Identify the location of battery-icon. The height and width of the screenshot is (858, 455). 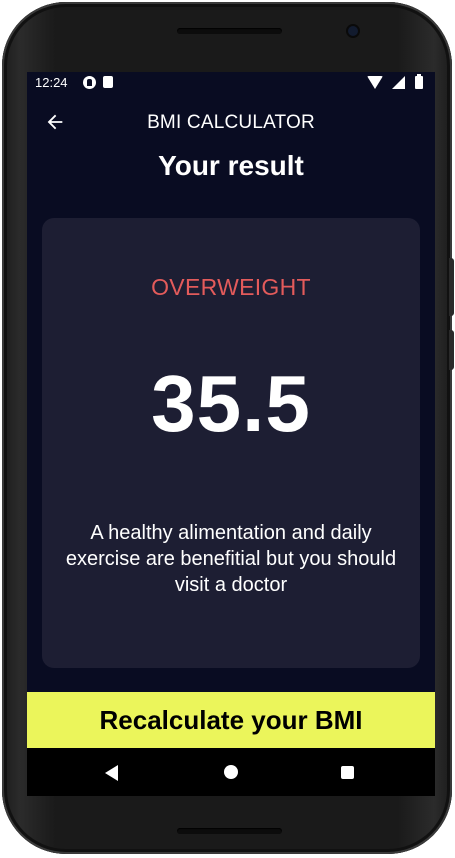
(419, 81).